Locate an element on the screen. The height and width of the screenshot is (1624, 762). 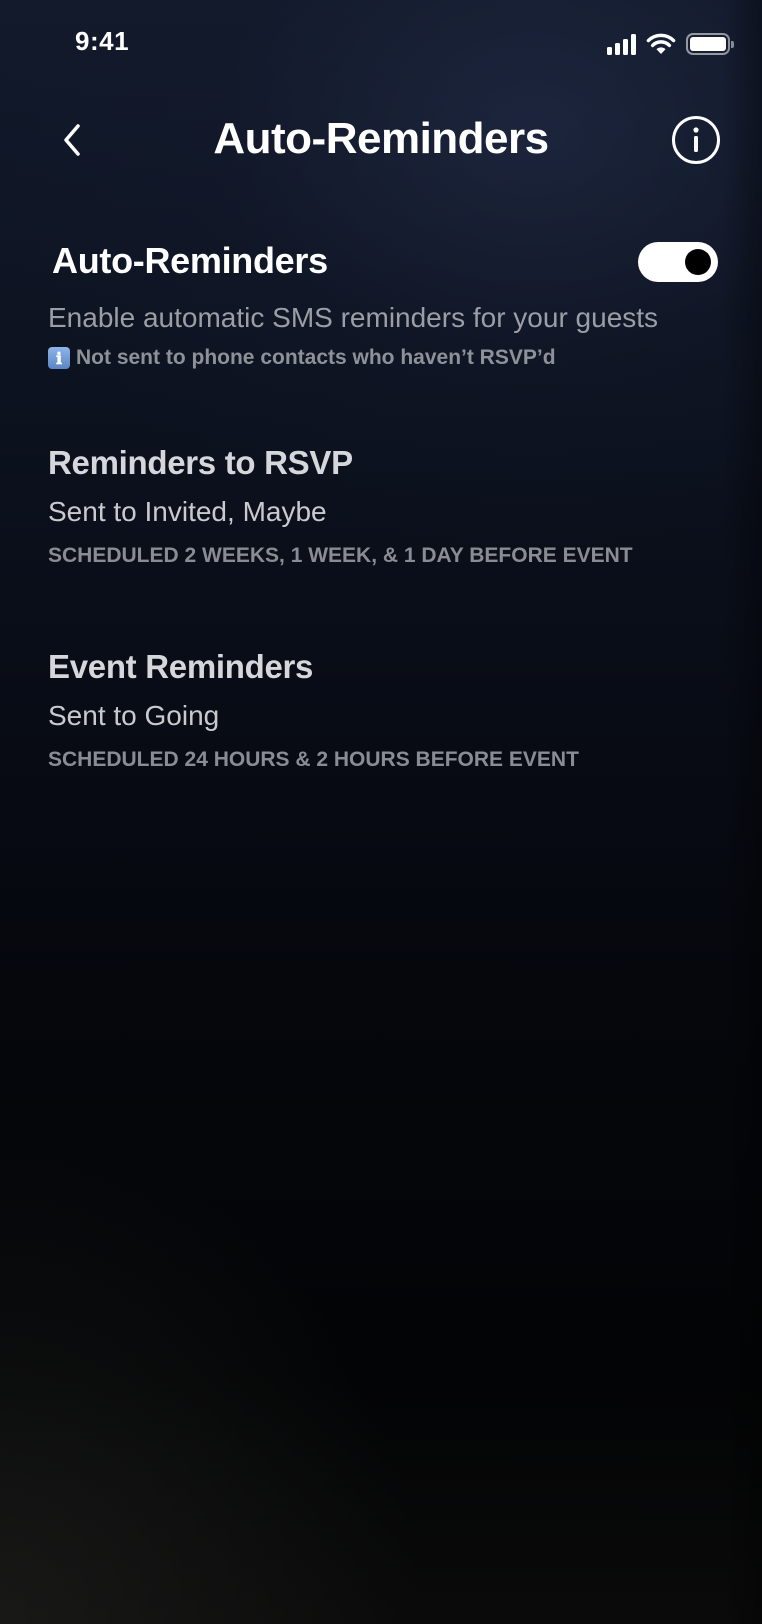
info-button is located at coordinates (696, 140).